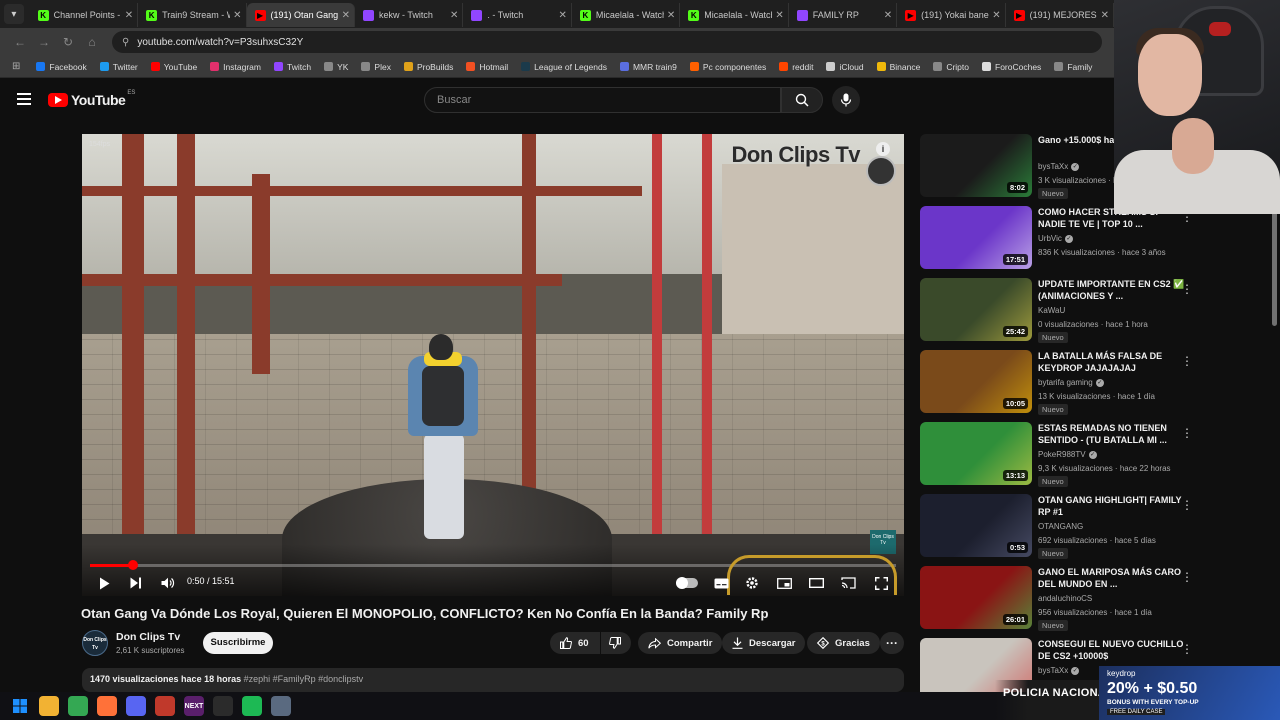 This screenshot has height=720, width=1280. Describe the element at coordinates (223, 706) in the screenshot. I see `obs-icon` at that location.